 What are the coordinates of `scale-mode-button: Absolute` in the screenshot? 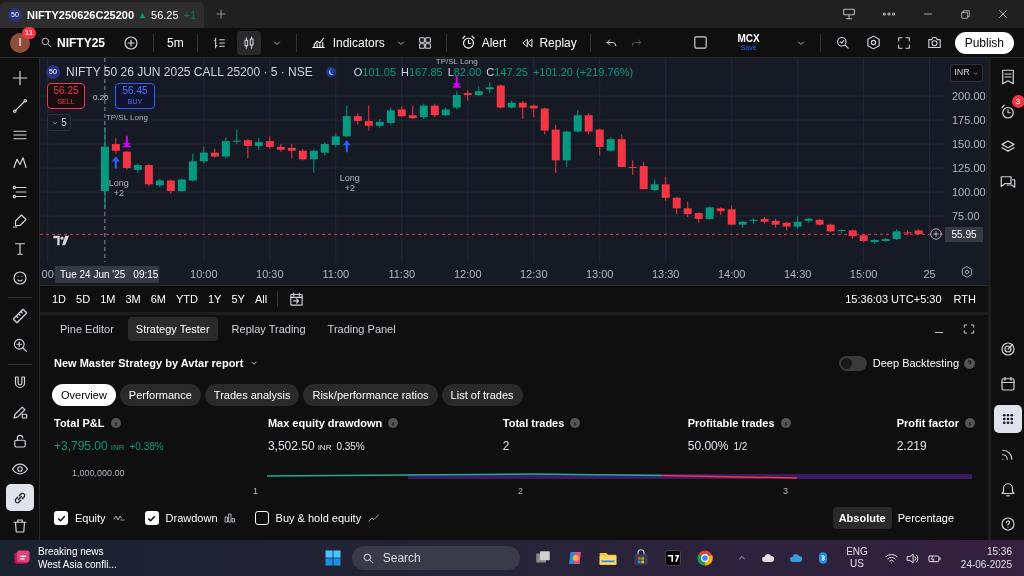 It's located at (862, 518).